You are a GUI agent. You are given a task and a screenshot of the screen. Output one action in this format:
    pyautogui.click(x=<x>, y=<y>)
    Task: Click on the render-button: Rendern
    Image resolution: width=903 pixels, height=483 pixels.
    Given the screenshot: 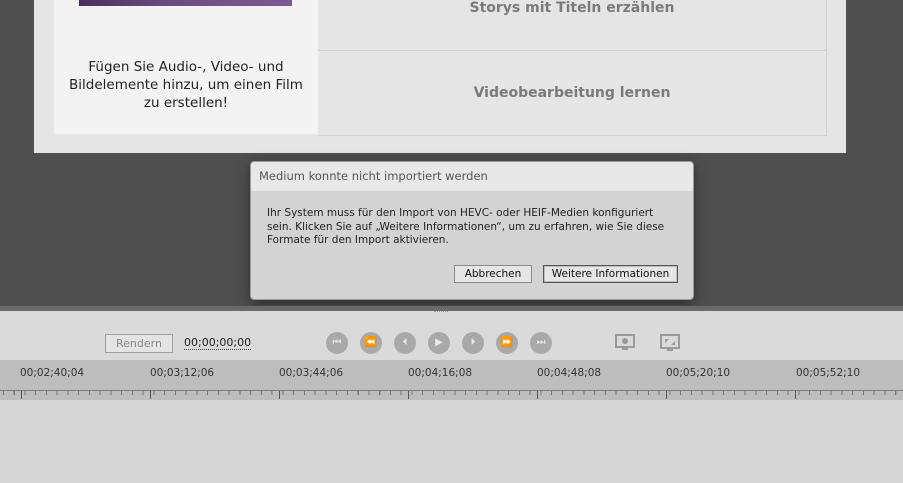 What is the action you would take?
    pyautogui.click(x=139, y=343)
    